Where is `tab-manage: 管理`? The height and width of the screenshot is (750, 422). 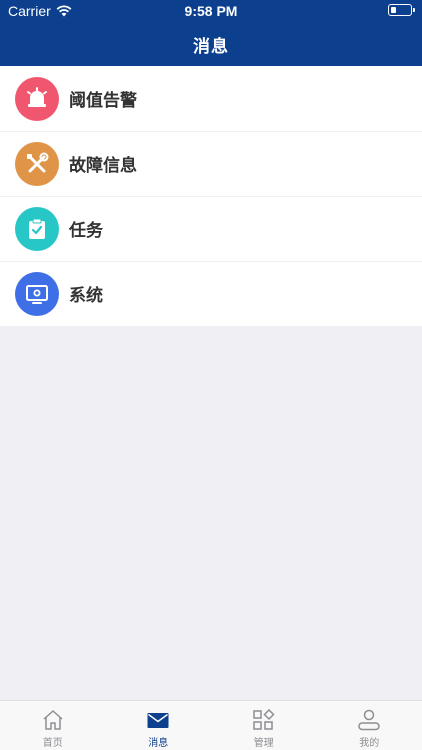
tab-manage: 管理 is located at coordinates (264, 725).